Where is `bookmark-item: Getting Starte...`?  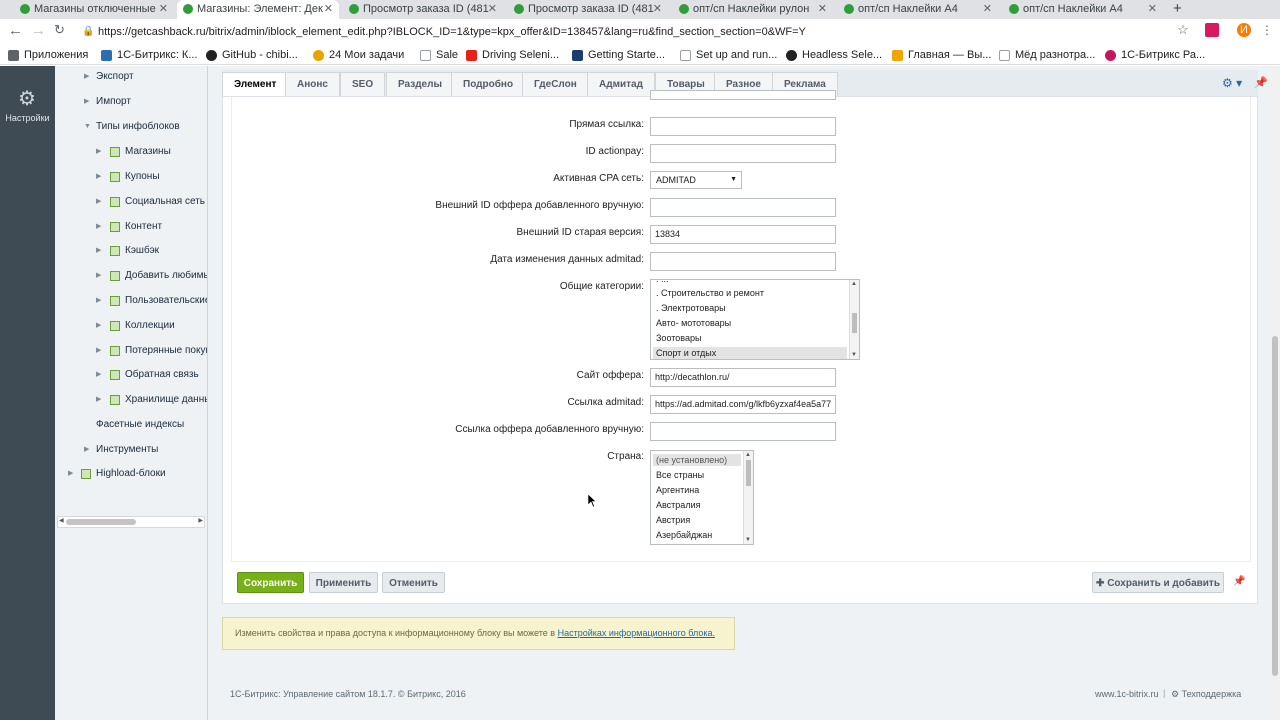 bookmark-item: Getting Starte... is located at coordinates (618, 55).